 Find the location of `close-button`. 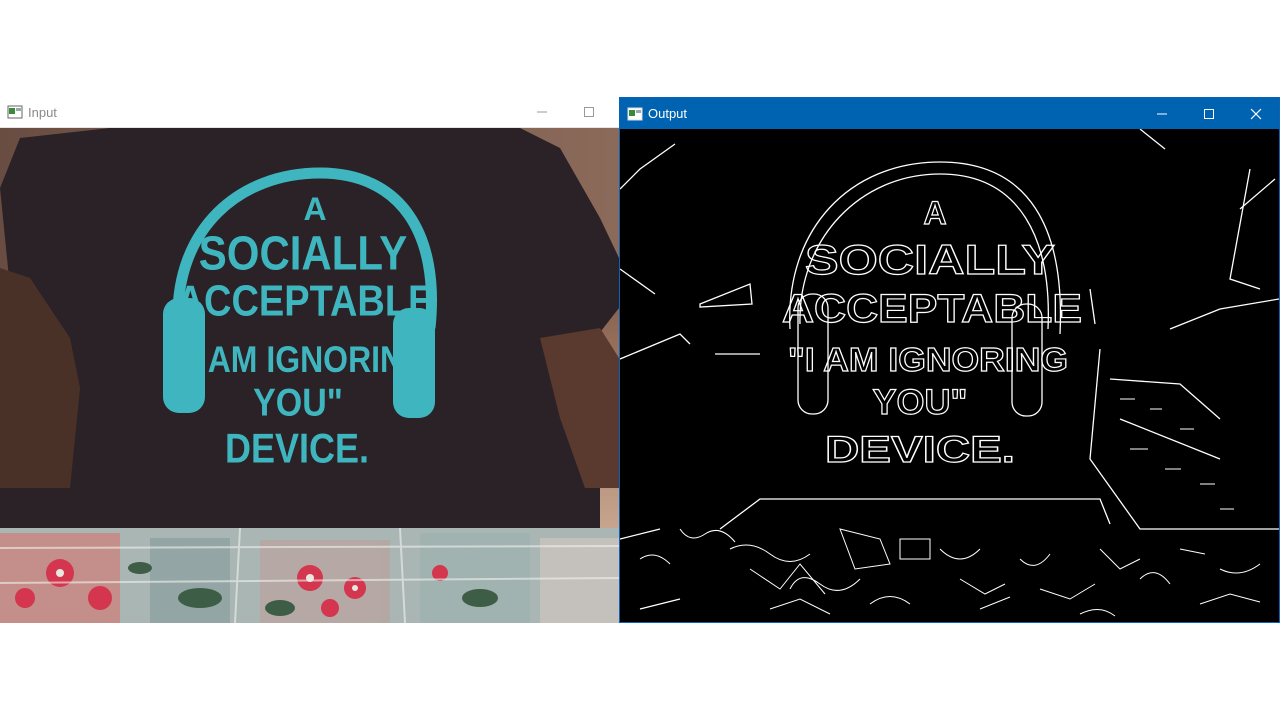

close-button is located at coordinates (1255, 113).